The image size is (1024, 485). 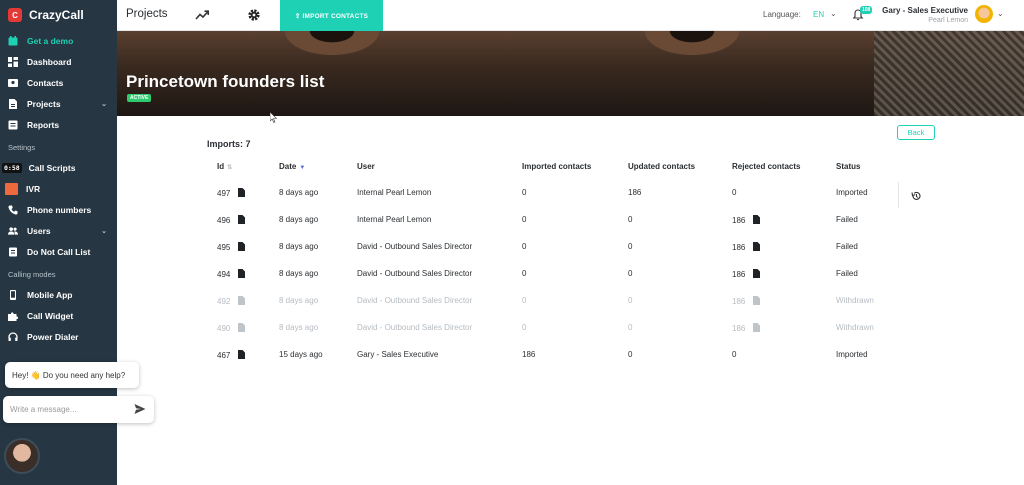 I want to click on mobile-icon, so click(x=13, y=295).